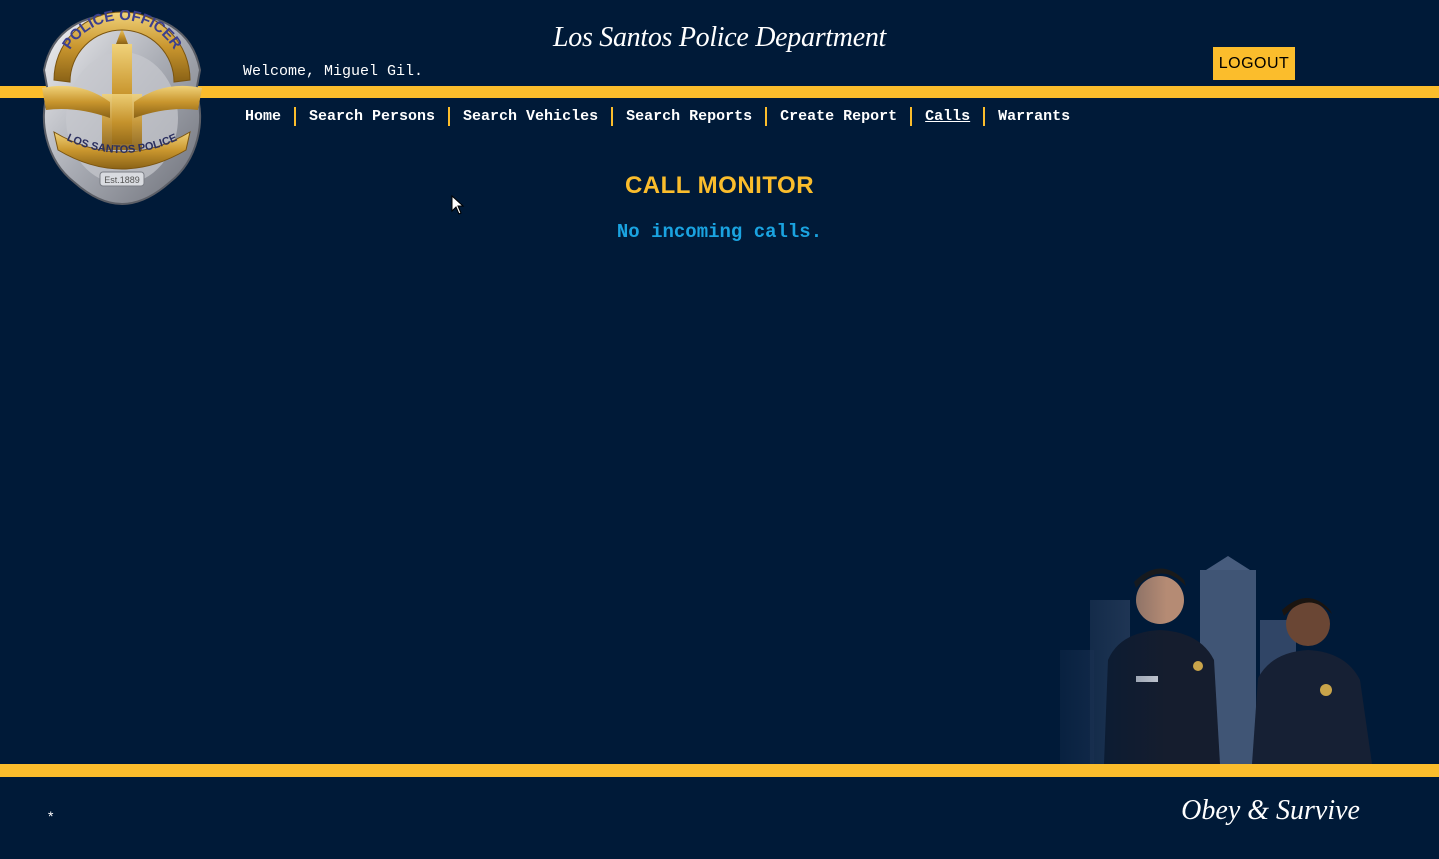  What do you see at coordinates (838, 116) in the screenshot?
I see `nav-create-report: Create Report` at bounding box center [838, 116].